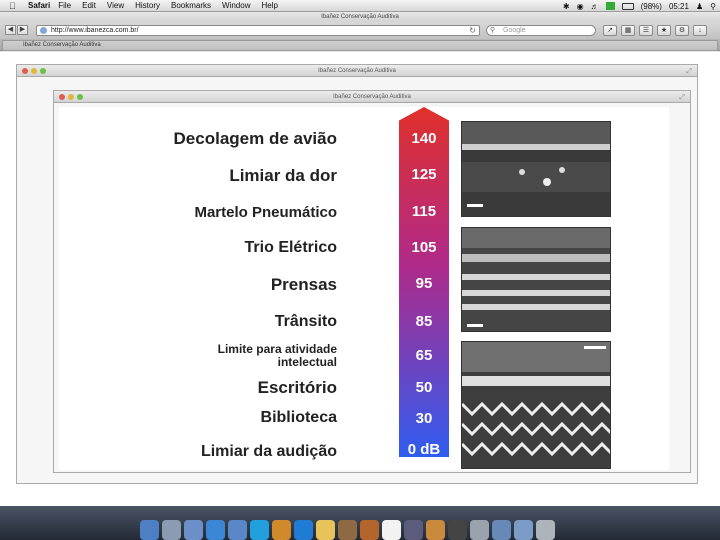 Image resolution: width=720 pixels, height=540 pixels. What do you see at coordinates (493, 30) in the screenshot?
I see `search-icon: ⚲` at bounding box center [493, 30].